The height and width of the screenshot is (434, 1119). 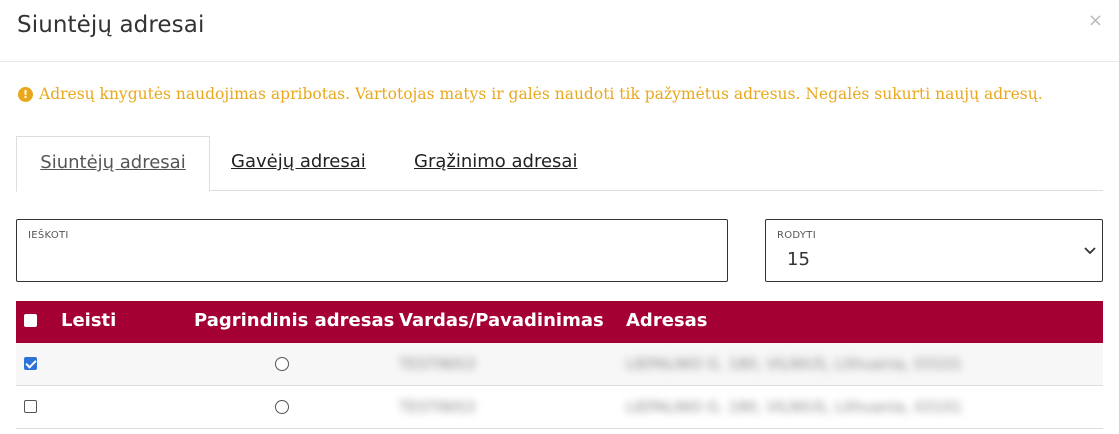 I want to click on tab-recipient-addresses: Gavėjų adresai, so click(x=298, y=163).